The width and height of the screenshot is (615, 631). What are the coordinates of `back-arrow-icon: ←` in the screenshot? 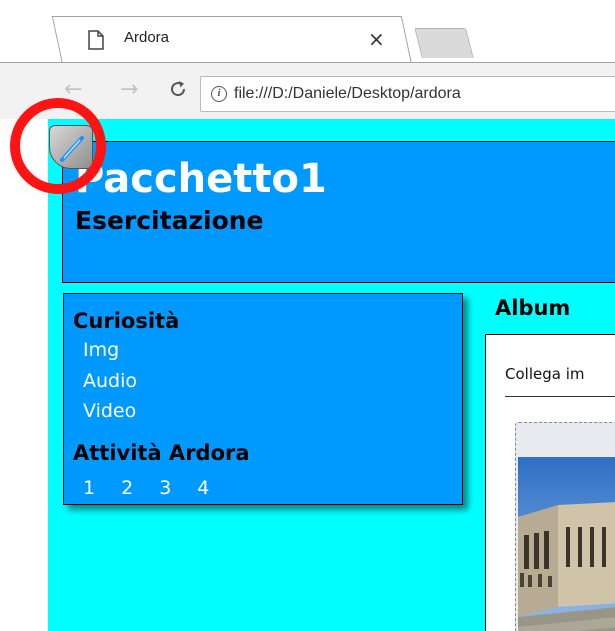 It's located at (73, 90).